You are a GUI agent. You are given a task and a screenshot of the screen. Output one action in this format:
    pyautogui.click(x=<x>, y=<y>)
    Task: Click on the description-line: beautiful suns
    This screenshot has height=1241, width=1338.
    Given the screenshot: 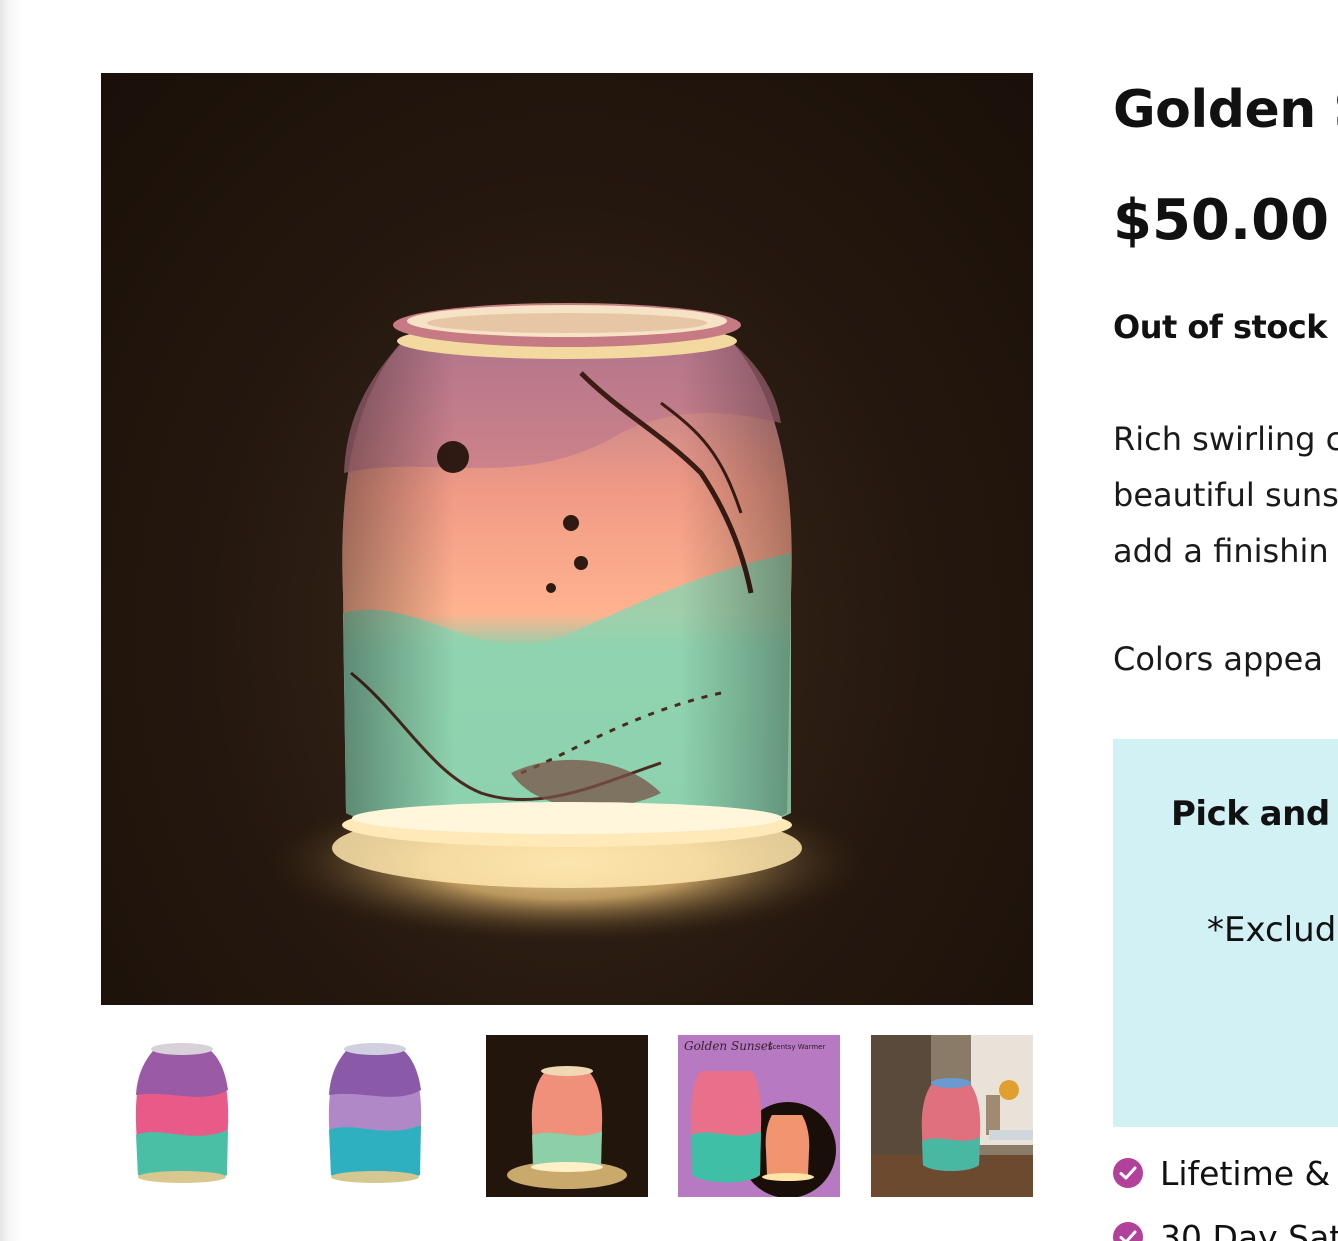 What is the action you would take?
    pyautogui.click(x=1225, y=495)
    